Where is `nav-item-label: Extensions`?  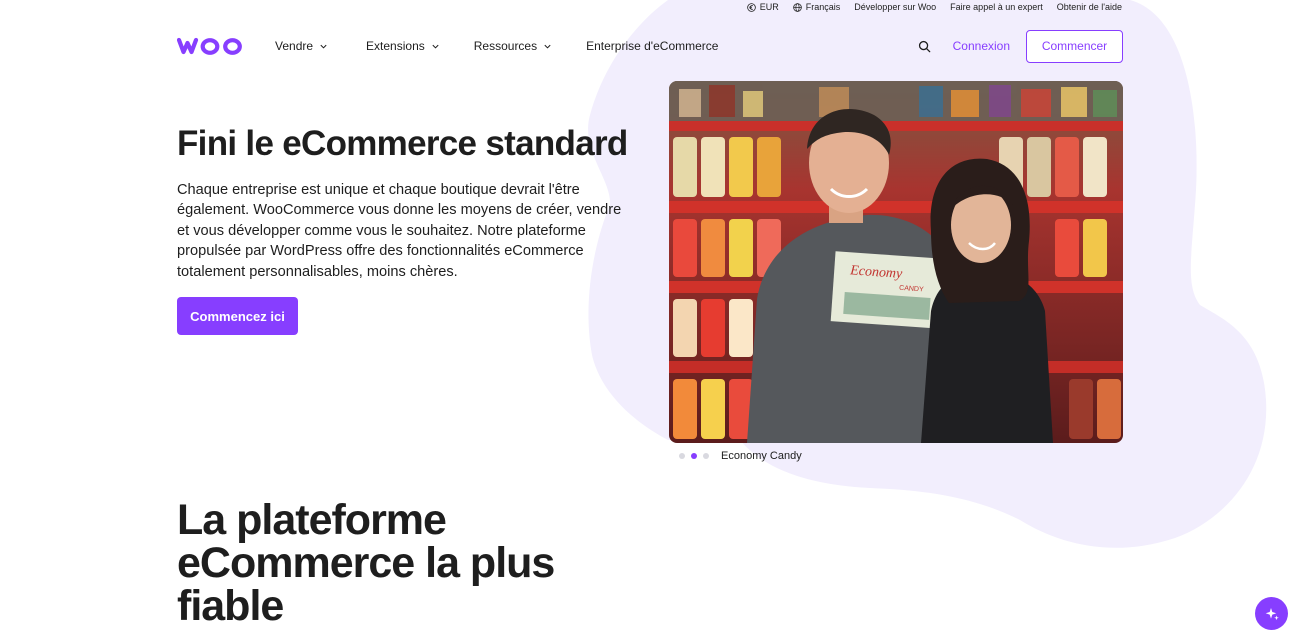
nav-item-label: Extensions is located at coordinates (395, 46).